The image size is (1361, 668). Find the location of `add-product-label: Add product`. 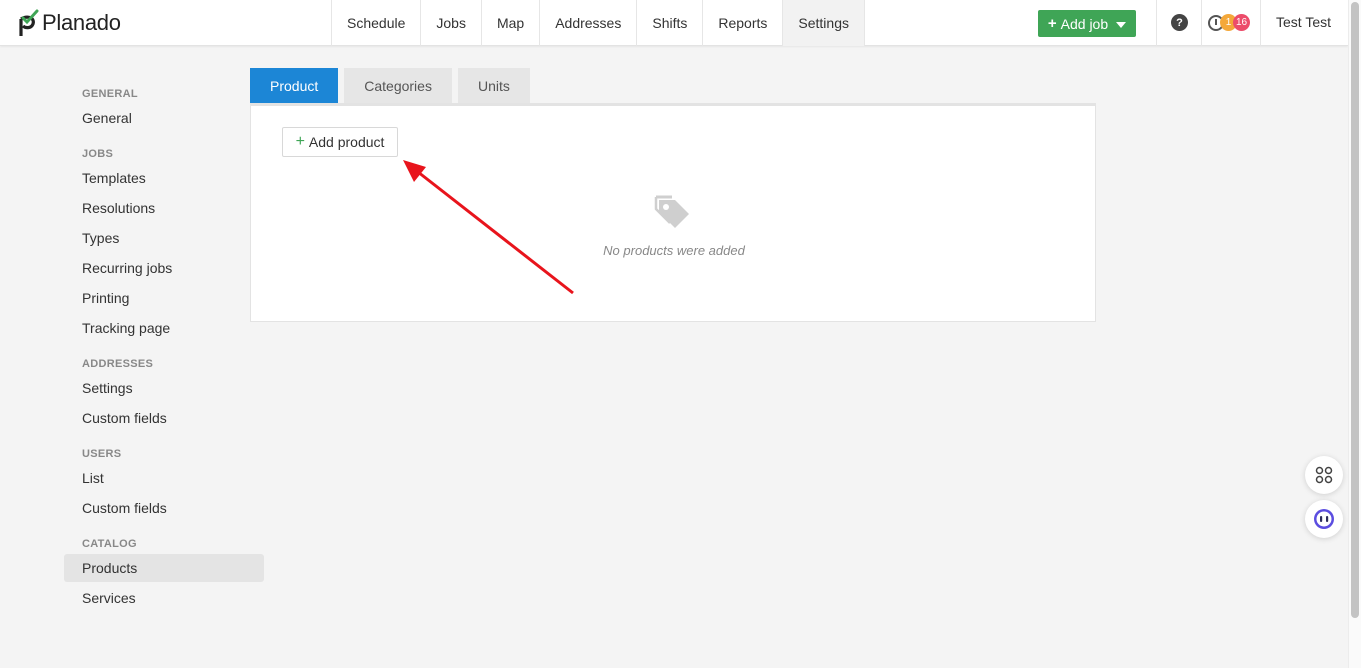

add-product-label: Add product is located at coordinates (346, 142).